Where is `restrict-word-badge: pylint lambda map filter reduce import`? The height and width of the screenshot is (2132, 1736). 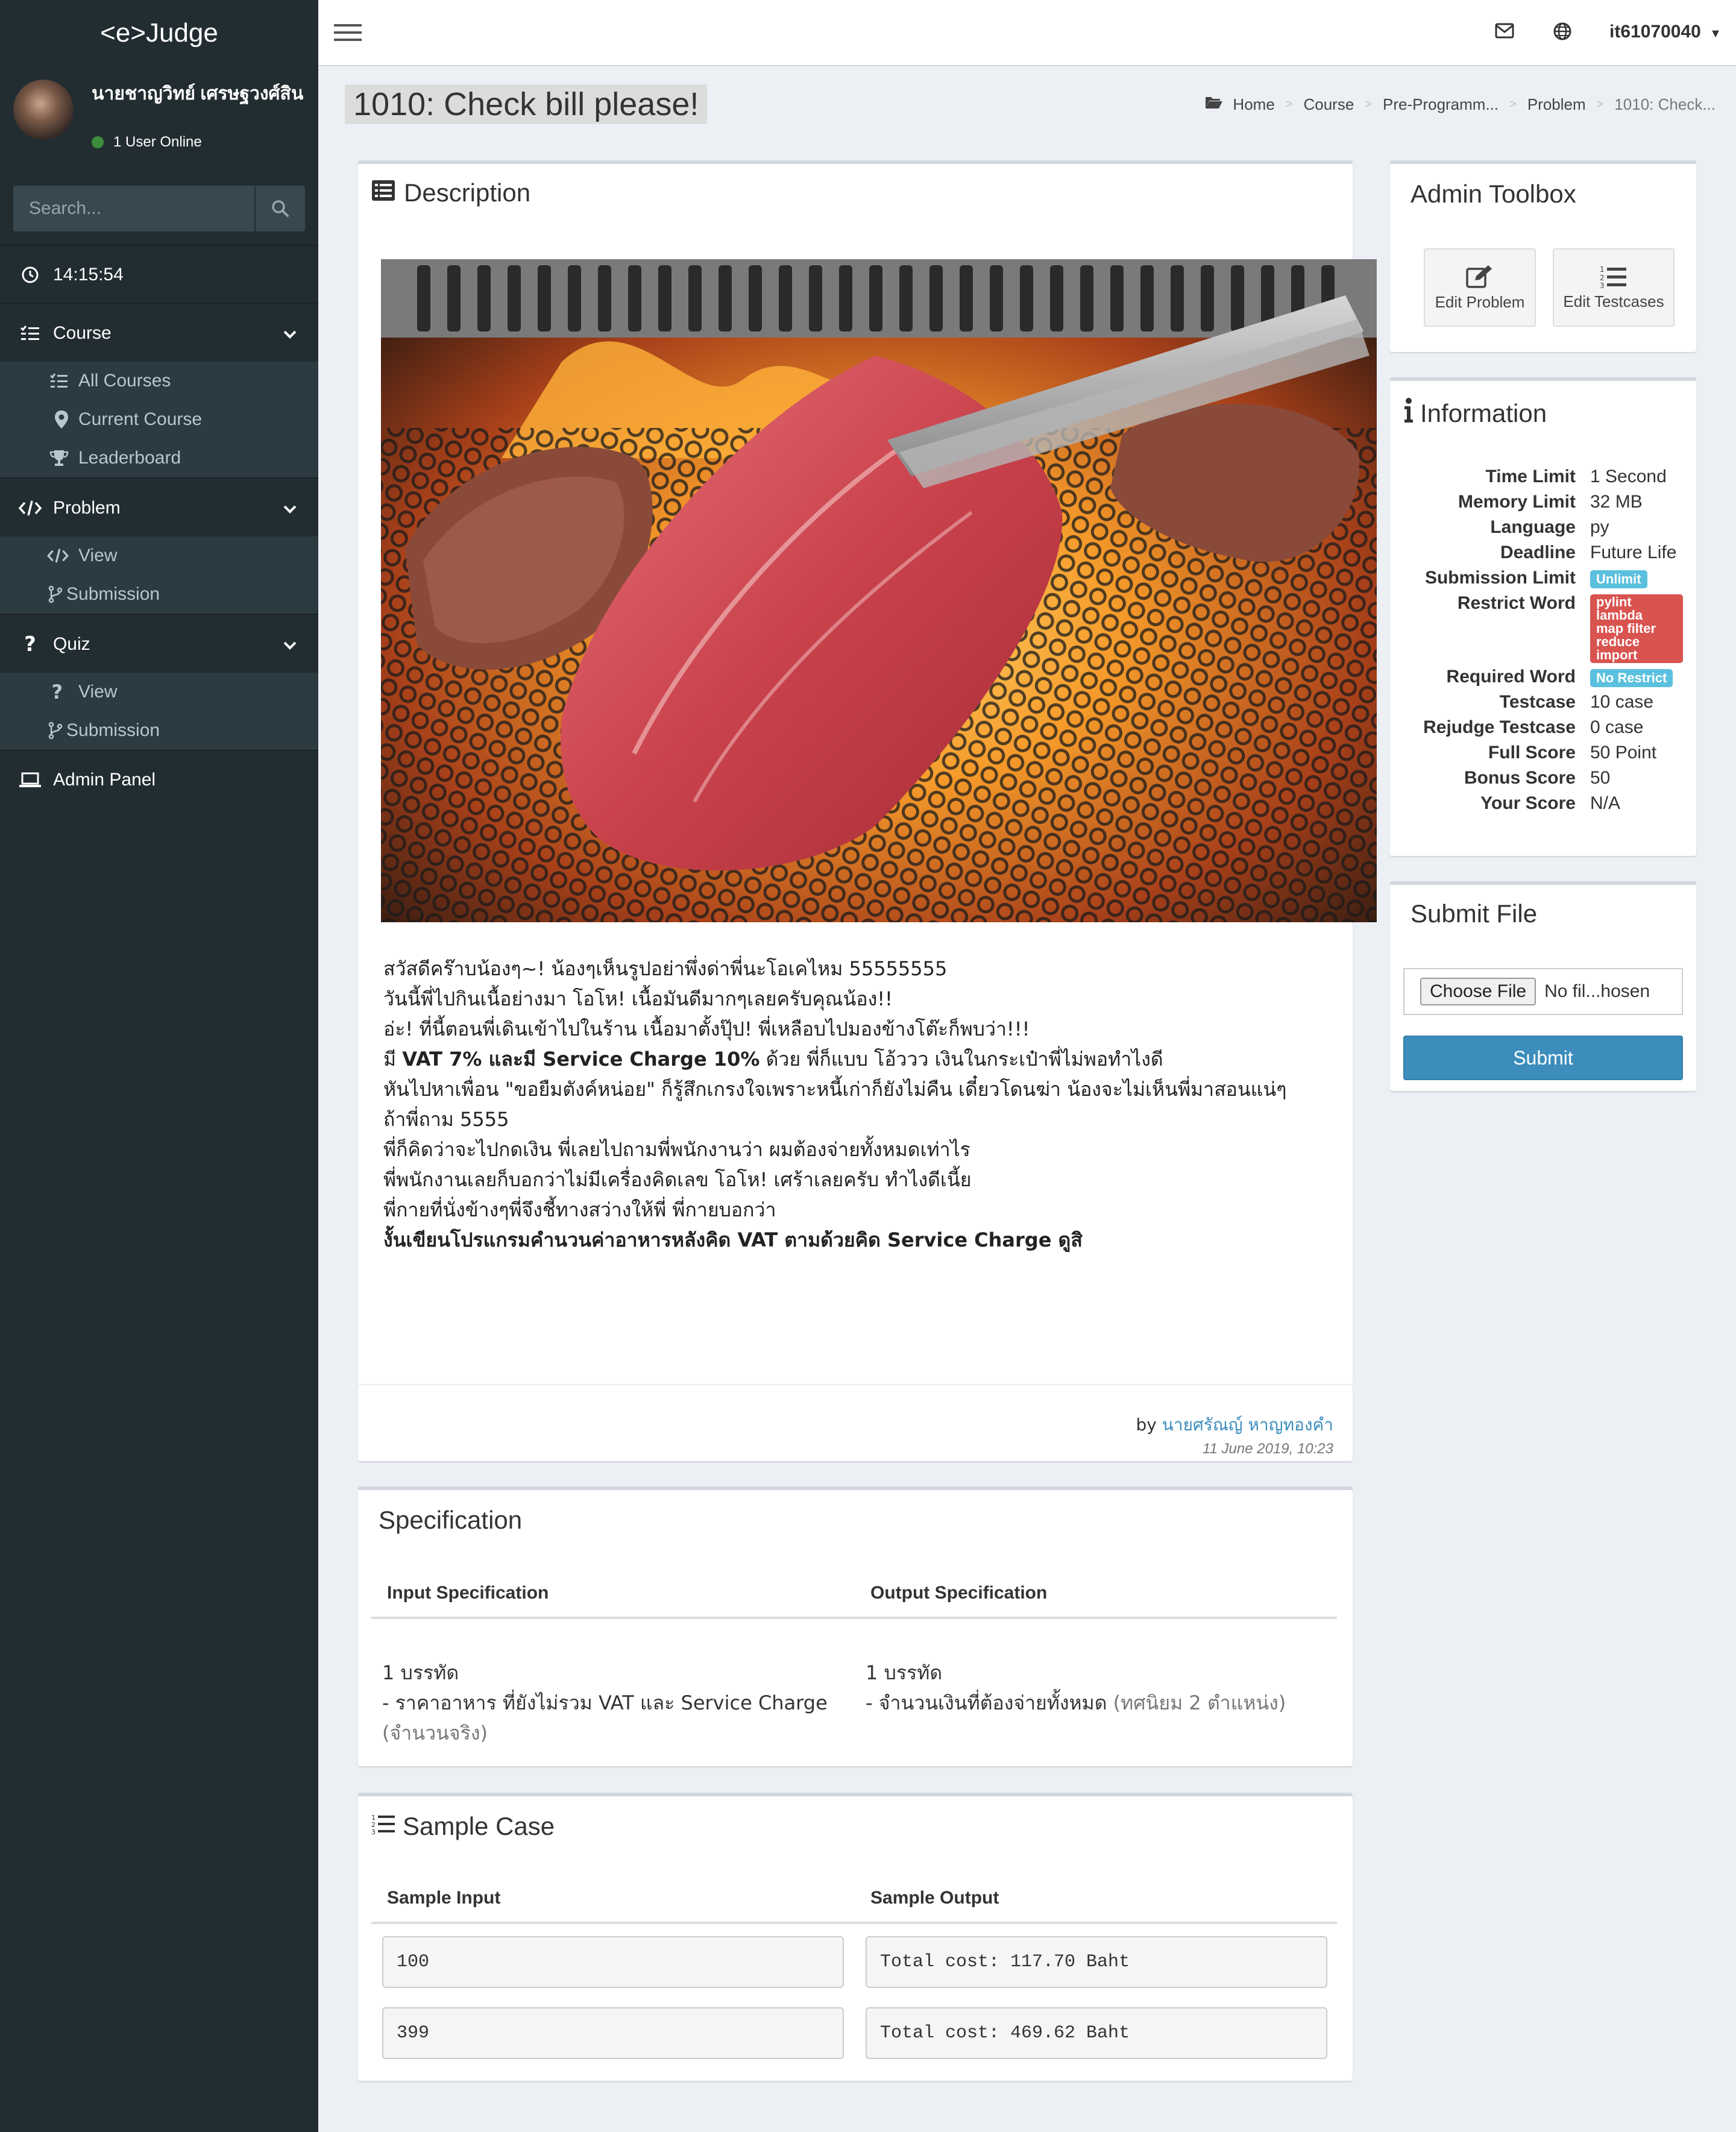
restrict-word-badge: pylint lambda map filter reduce import is located at coordinates (1636, 628).